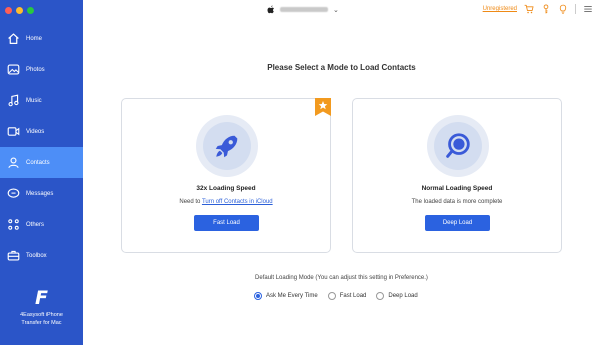 The image size is (600, 345). I want to click on unregistered-link: Unregistered, so click(500, 9).